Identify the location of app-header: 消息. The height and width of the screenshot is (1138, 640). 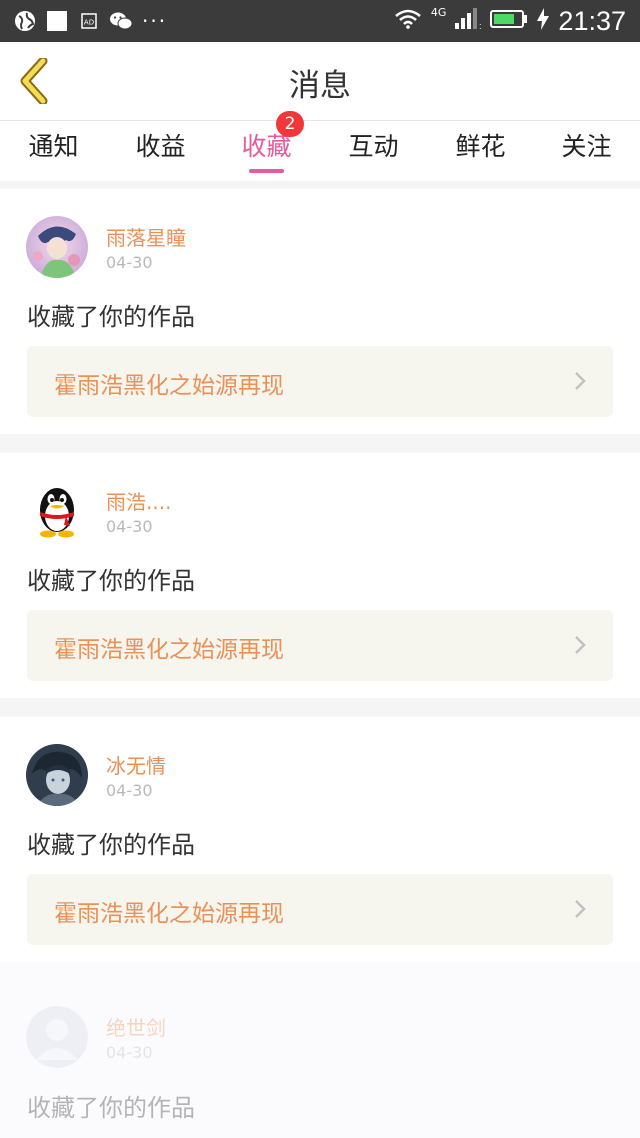
(320, 81).